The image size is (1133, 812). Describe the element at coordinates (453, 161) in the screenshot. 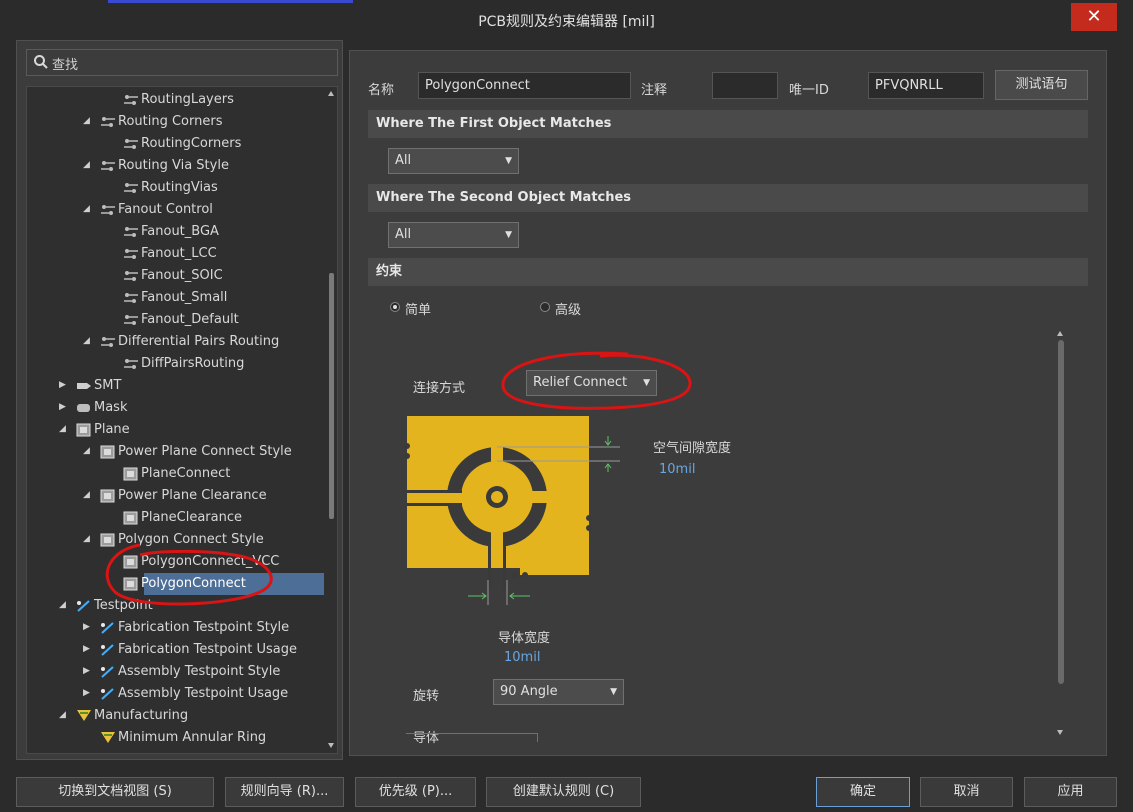

I see `first-object-dropdown: All ▼` at that location.